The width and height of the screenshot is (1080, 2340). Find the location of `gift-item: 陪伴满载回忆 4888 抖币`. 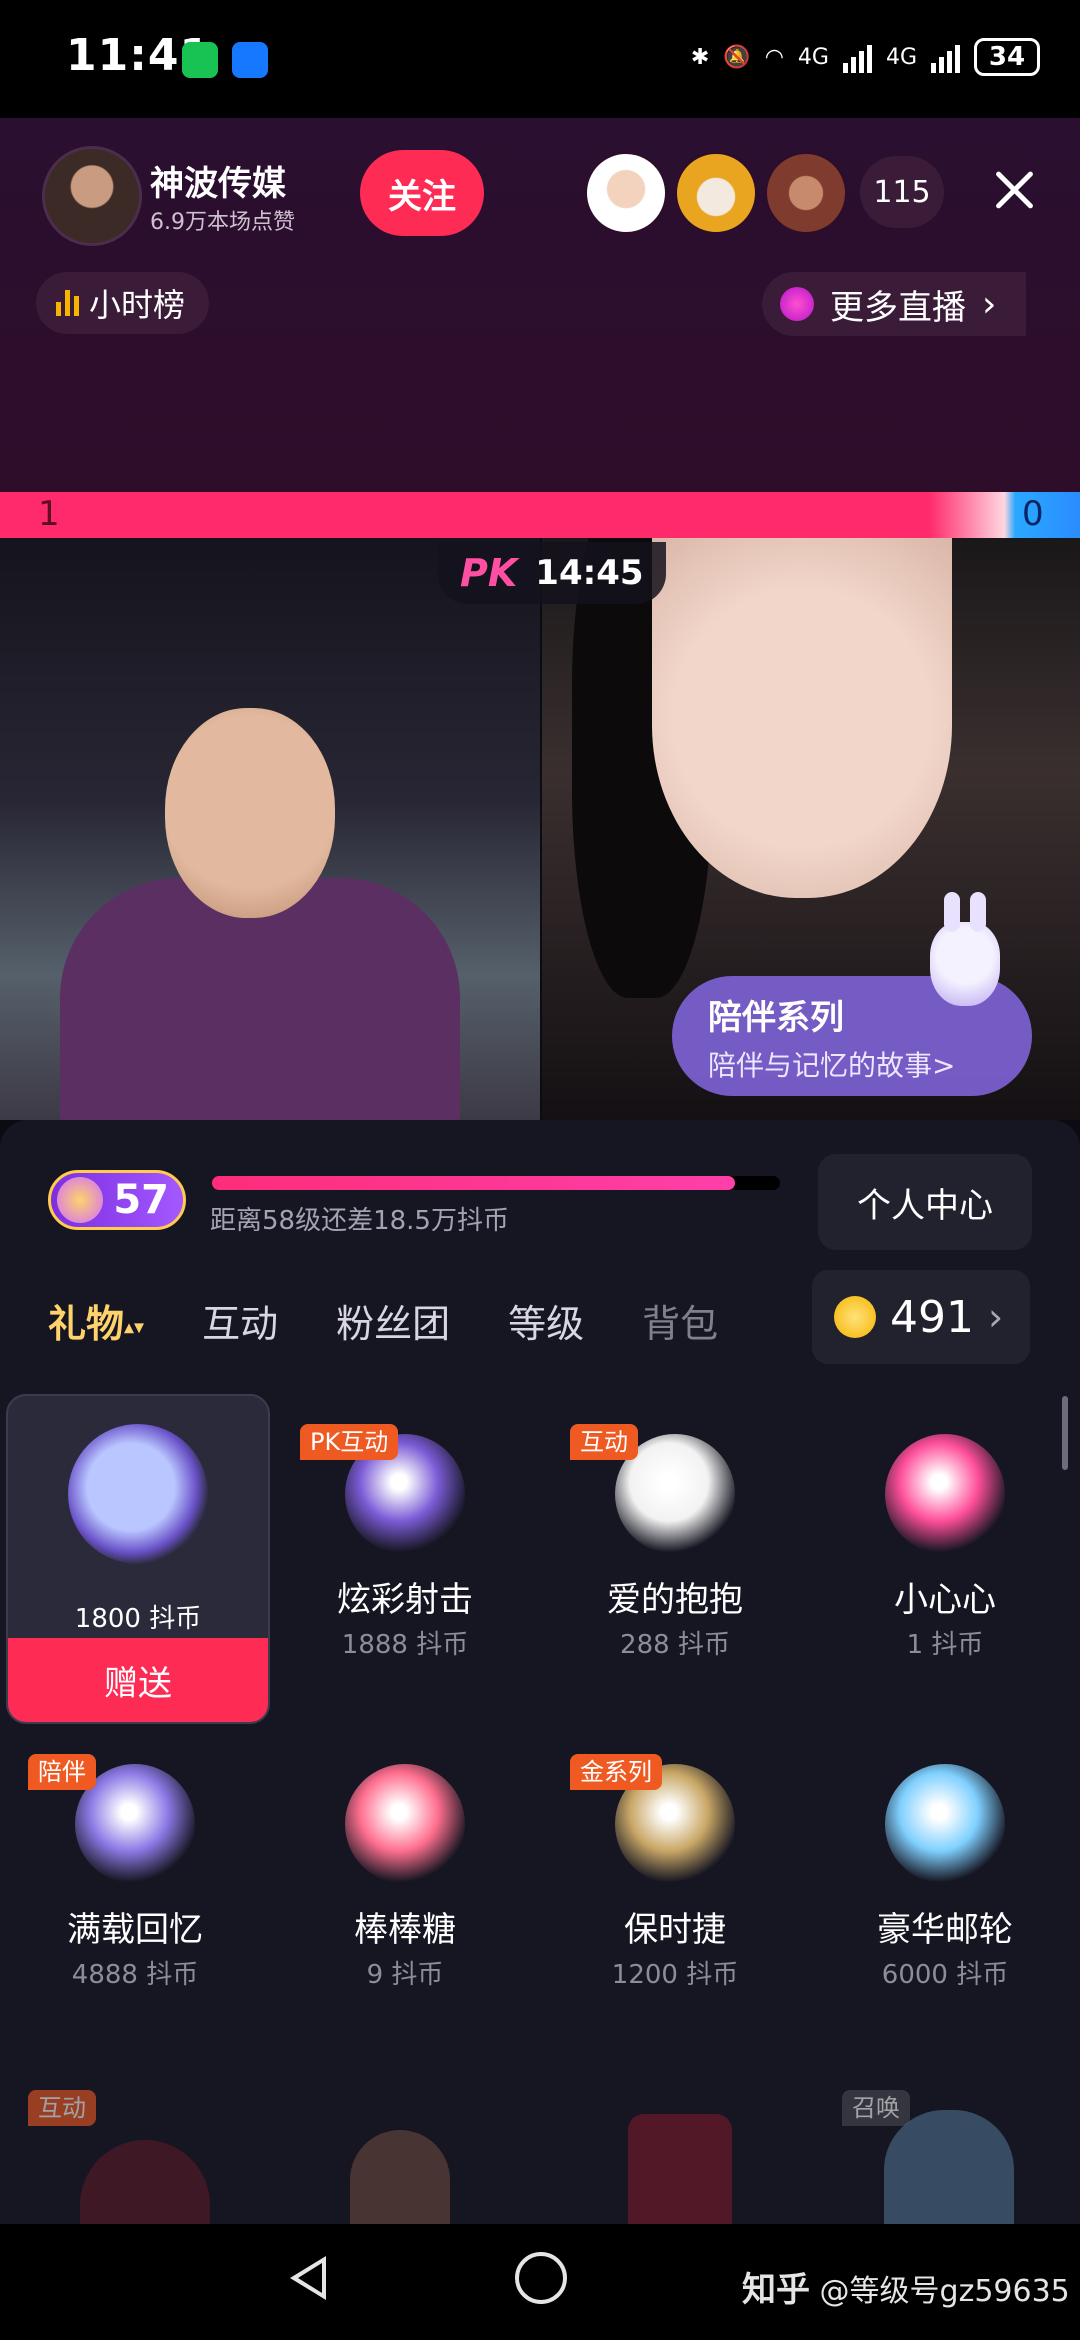

gift-item: 陪伴满载回忆 4888 抖币 is located at coordinates (135, 1889).